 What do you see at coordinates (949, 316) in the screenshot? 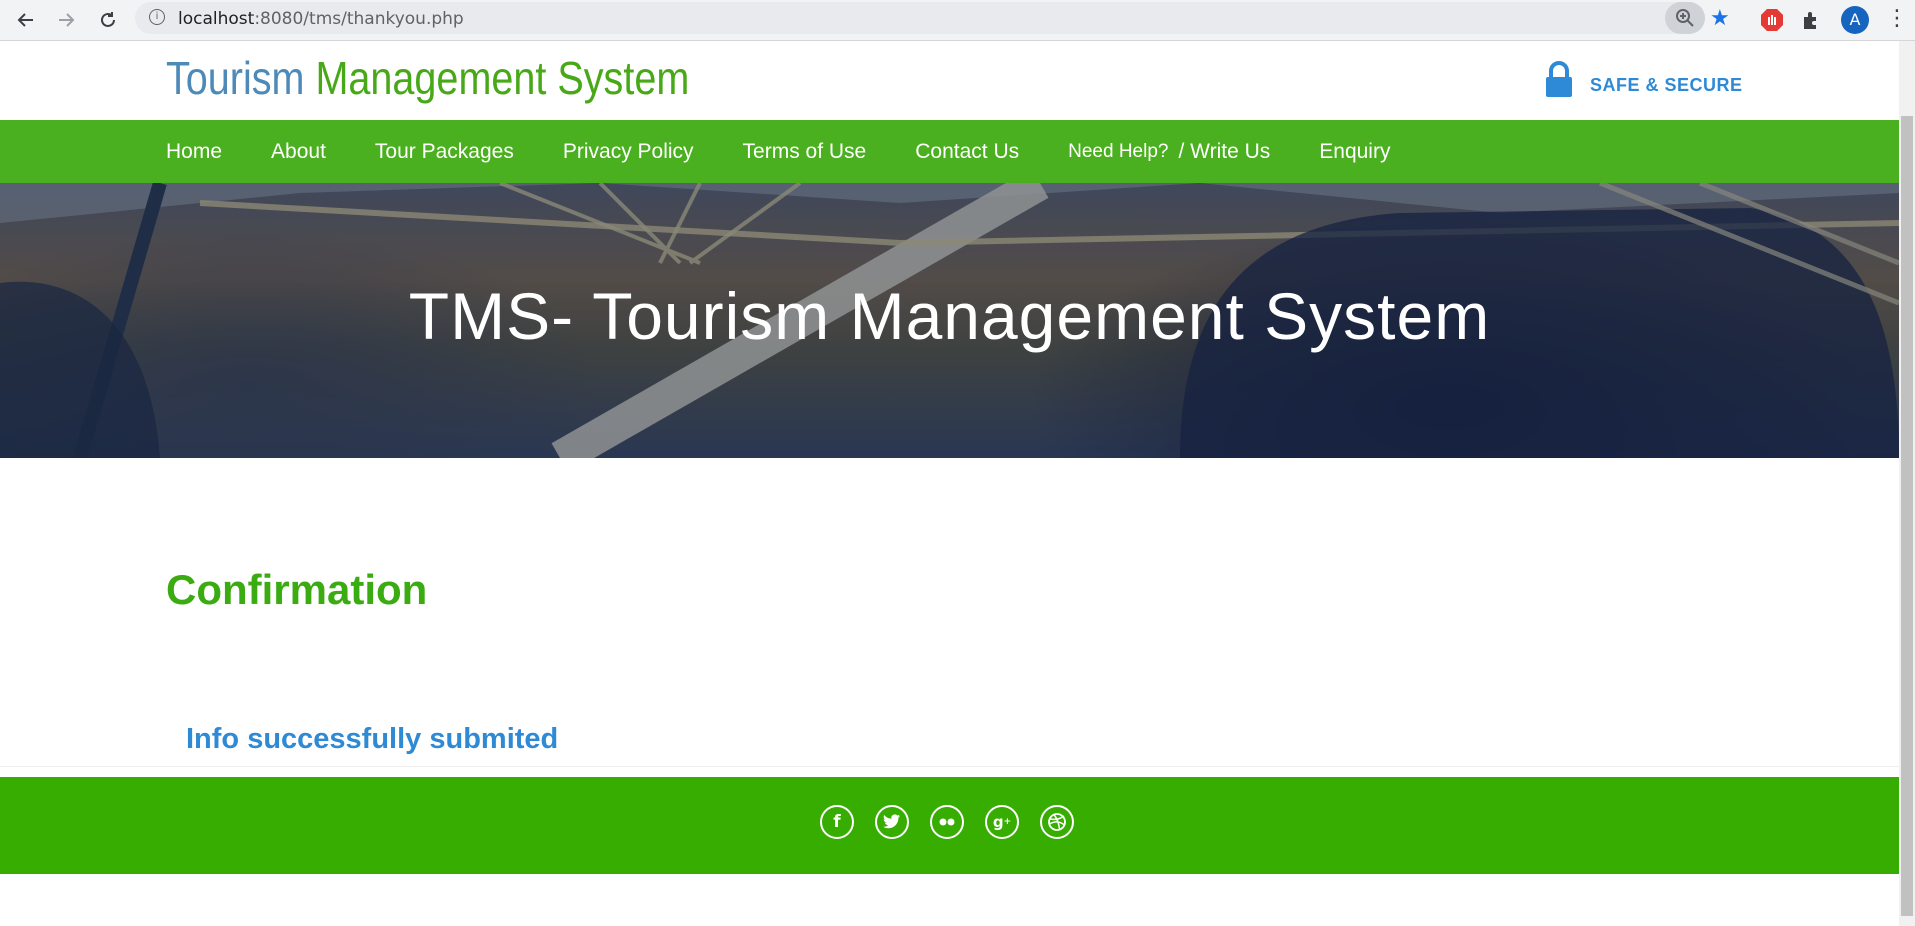
I see `banner-title: TMS- Tourism Management System` at bounding box center [949, 316].